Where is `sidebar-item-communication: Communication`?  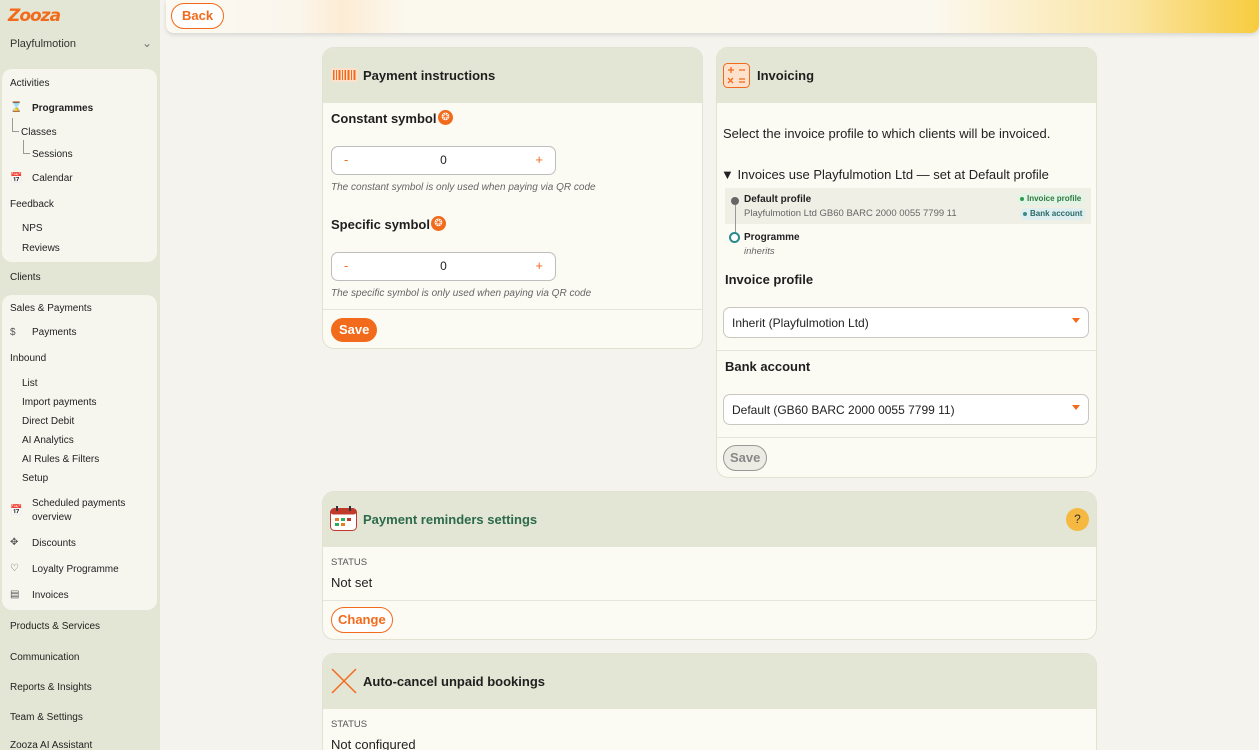
sidebar-item-communication: Communication is located at coordinates (44, 657).